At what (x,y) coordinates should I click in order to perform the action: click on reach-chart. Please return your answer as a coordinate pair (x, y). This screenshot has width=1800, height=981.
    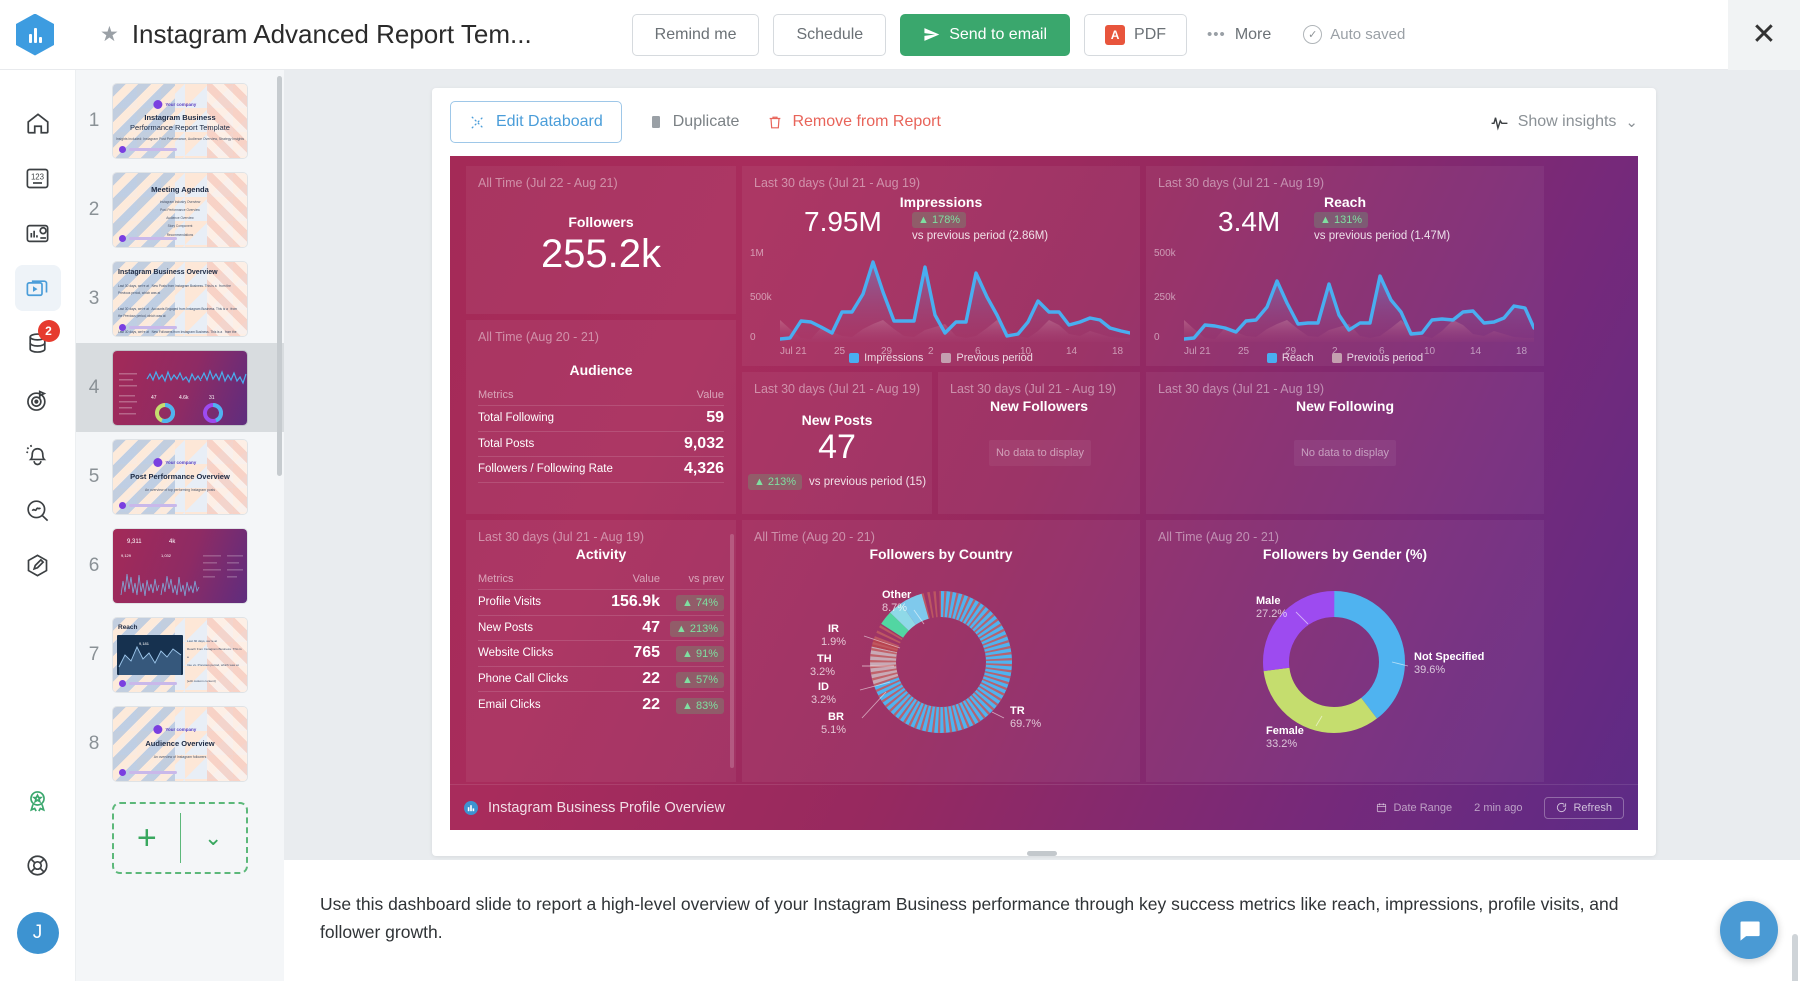
    Looking at the image, I should click on (1359, 308).